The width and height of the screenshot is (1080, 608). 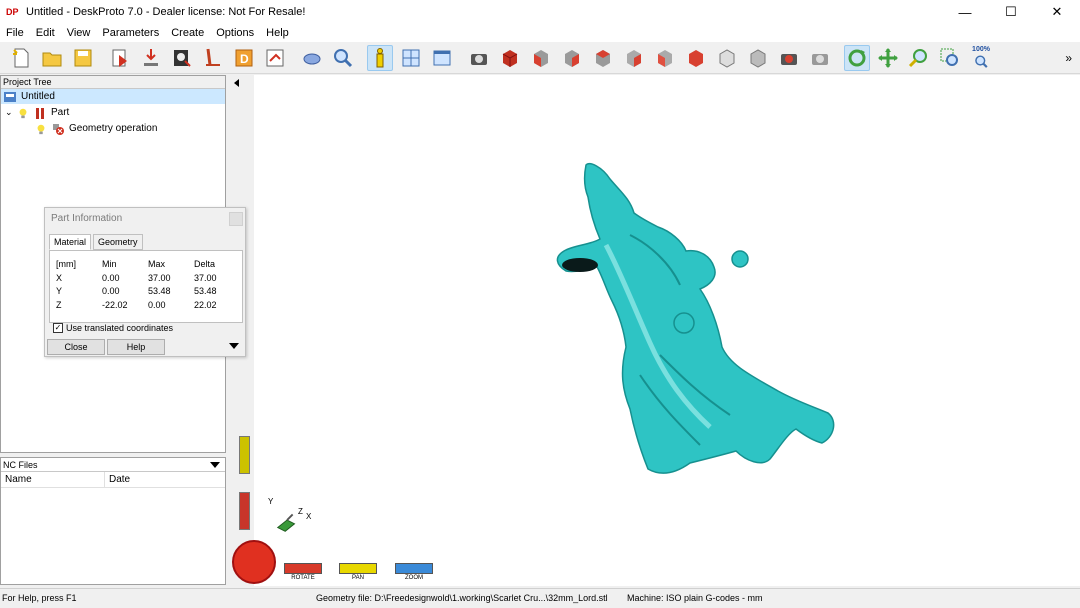 What do you see at coordinates (286, 522) in the screenshot?
I see `axis-gizmo-icon` at bounding box center [286, 522].